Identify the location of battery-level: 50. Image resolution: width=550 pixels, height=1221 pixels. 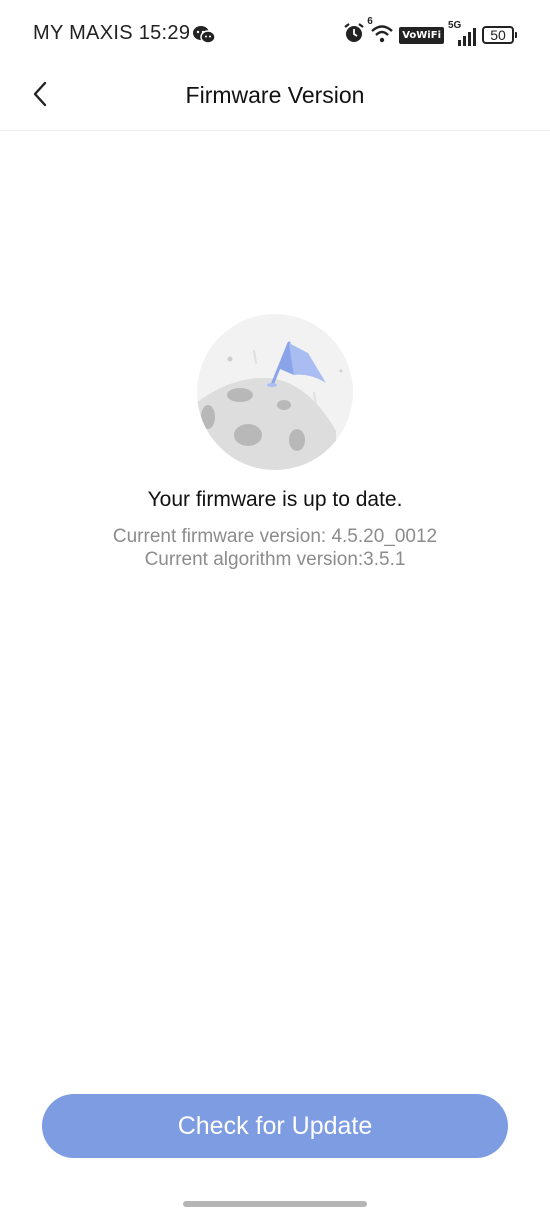
(498, 35).